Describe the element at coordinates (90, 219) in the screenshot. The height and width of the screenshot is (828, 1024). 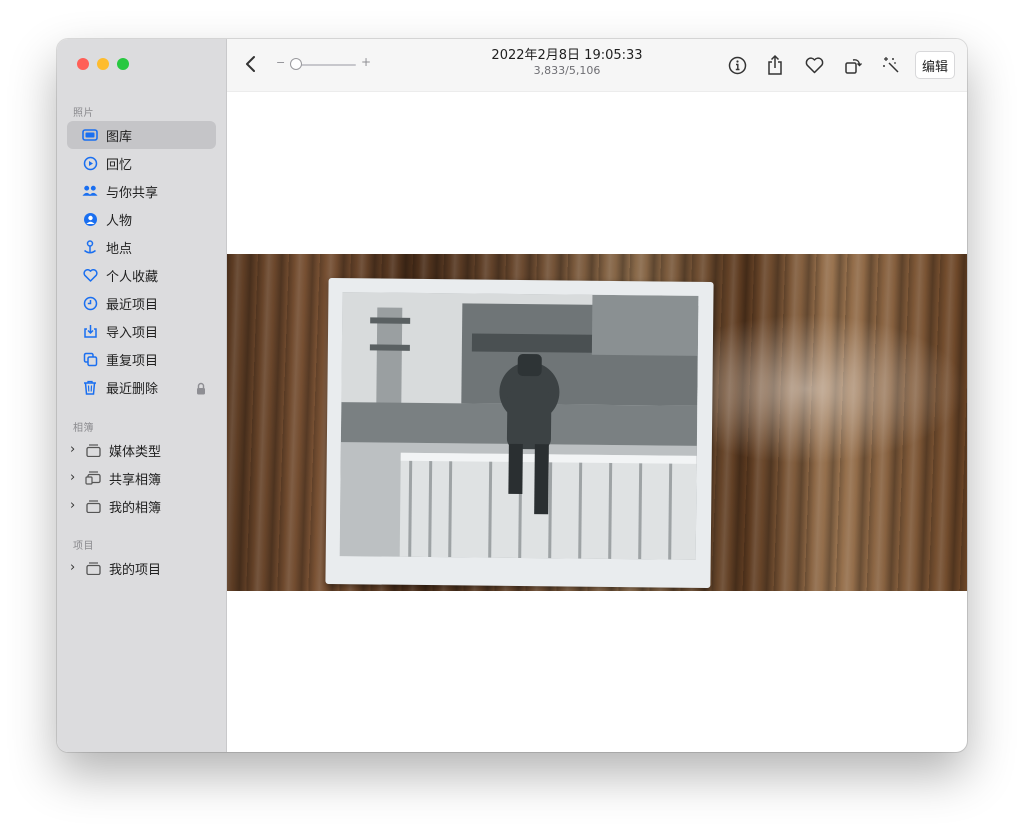
I see `person-icon` at that location.